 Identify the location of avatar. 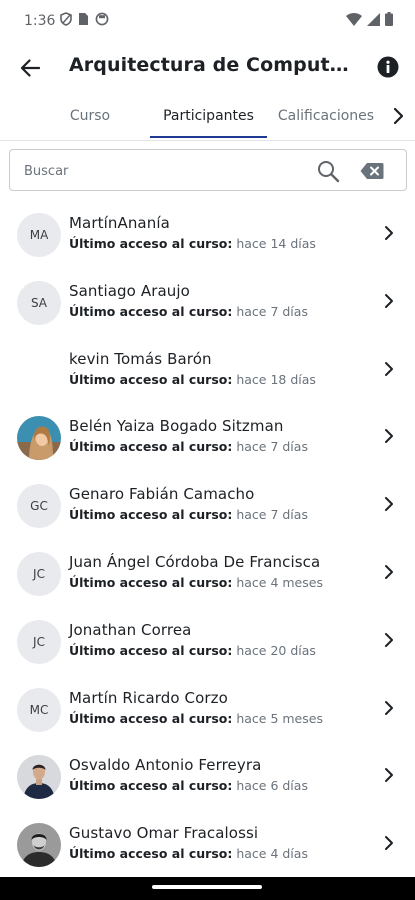
(39, 371).